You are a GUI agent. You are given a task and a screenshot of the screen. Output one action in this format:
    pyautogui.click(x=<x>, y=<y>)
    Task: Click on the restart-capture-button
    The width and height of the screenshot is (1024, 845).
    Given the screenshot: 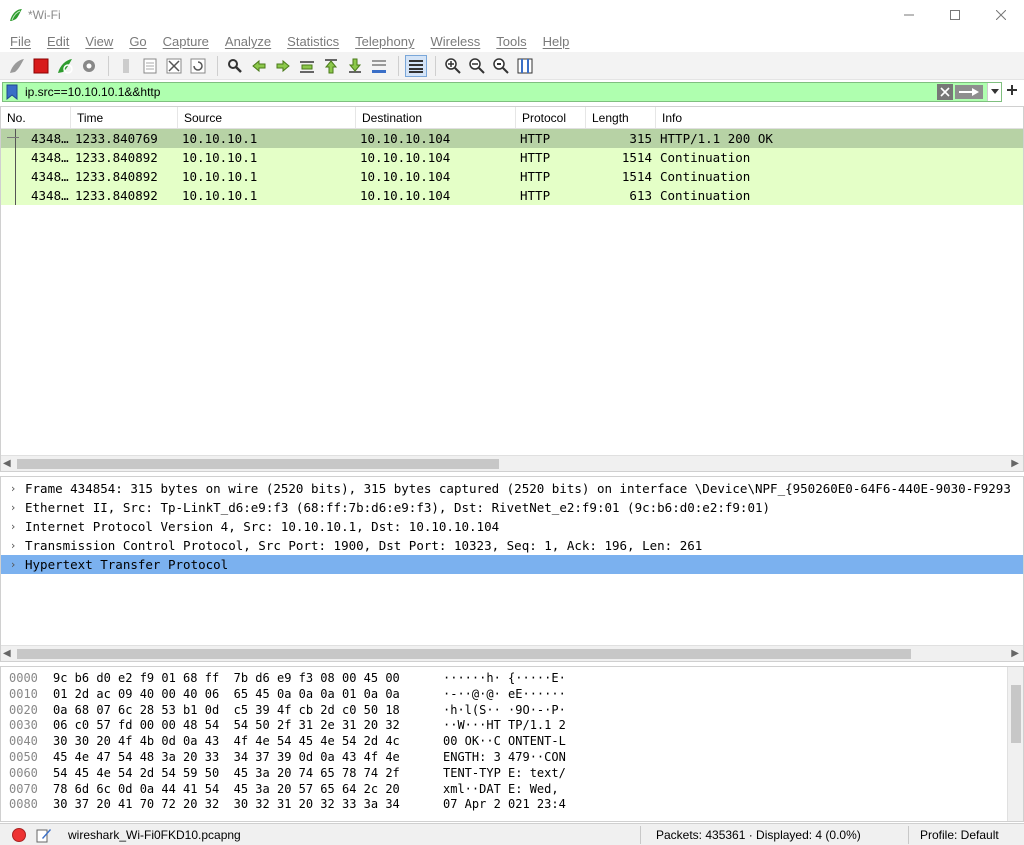 What is the action you would take?
    pyautogui.click(x=65, y=66)
    